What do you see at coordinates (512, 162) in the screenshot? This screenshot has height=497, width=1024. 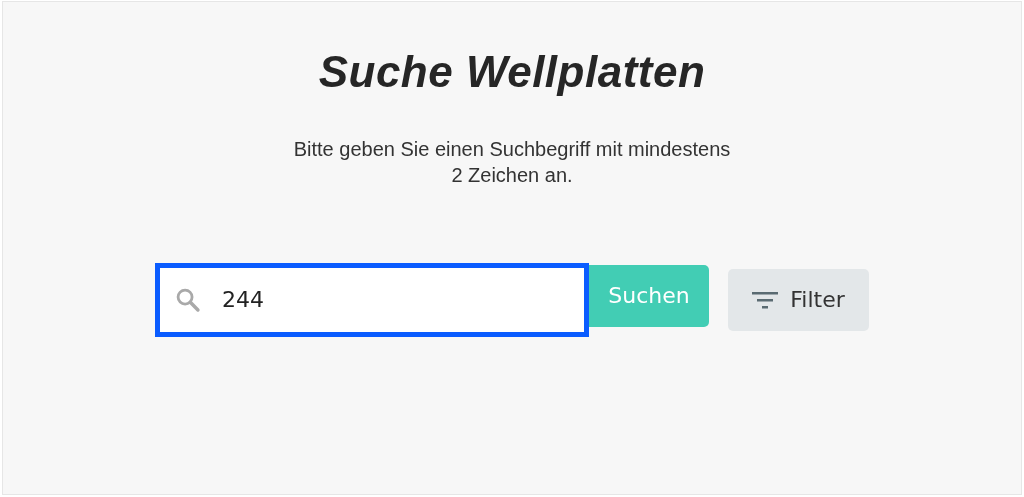 I see `instruction-text: Bitte geben Sie einen Suchbegriff mit mindestens 2 Zeichen an.` at bounding box center [512, 162].